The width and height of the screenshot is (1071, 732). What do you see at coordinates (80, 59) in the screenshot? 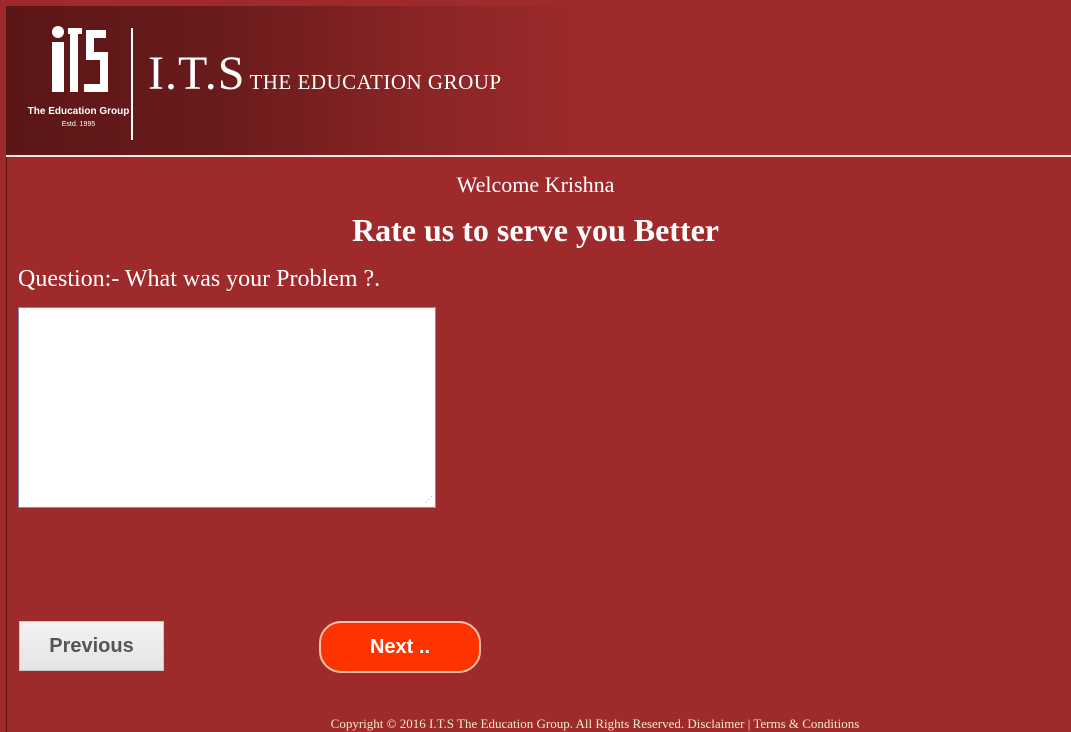
I see `its-logo-icon` at bounding box center [80, 59].